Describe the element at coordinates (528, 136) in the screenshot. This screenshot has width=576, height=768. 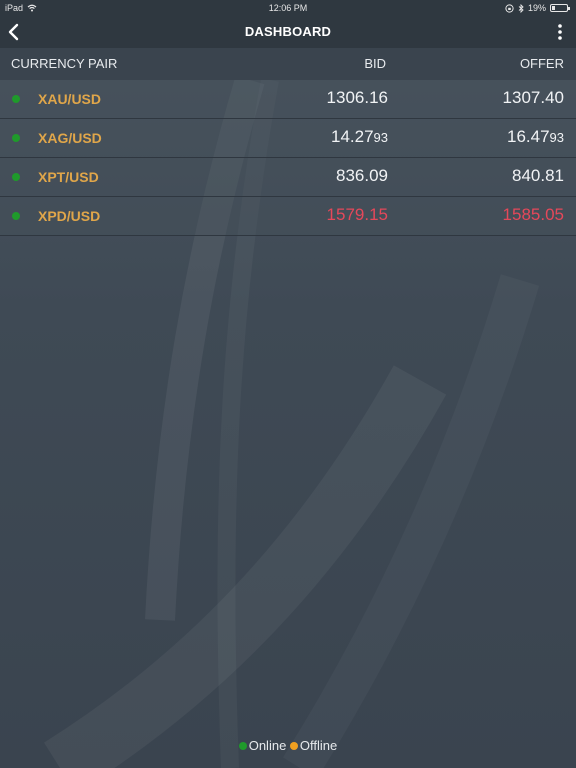
I see `offer-price-main: 16.47` at that location.